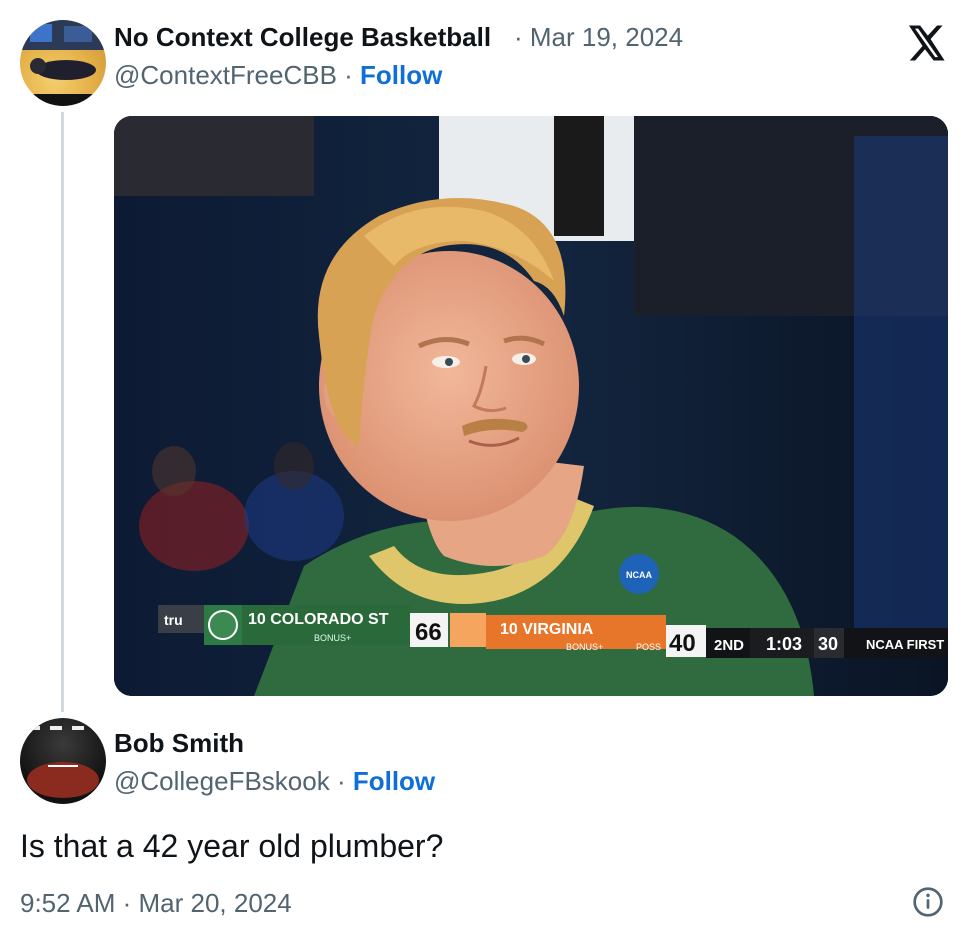 This screenshot has height=934, width=976. Describe the element at coordinates (318, 619) in the screenshot. I see `team1-name: 10 COLORADO ST` at that location.